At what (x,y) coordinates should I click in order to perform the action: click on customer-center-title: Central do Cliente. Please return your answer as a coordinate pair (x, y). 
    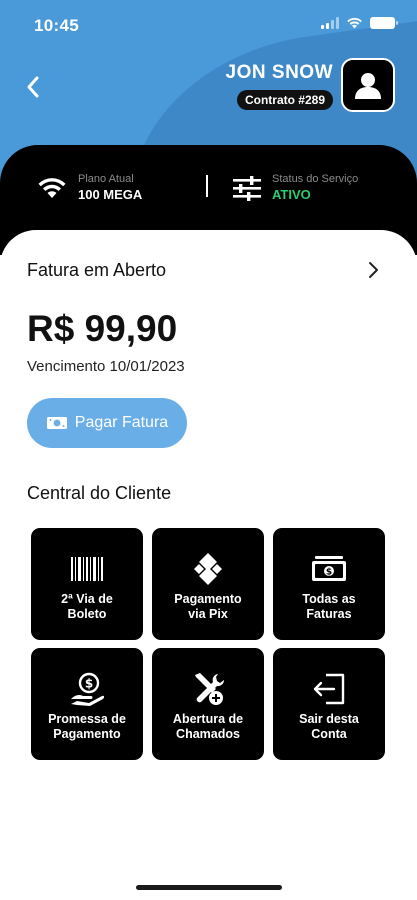
    Looking at the image, I should click on (99, 493).